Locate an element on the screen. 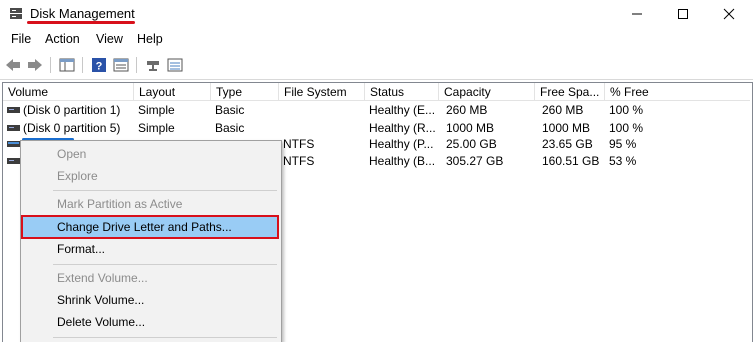 The height and width of the screenshot is (342, 753). column-header-file-system: File System is located at coordinates (322, 92).